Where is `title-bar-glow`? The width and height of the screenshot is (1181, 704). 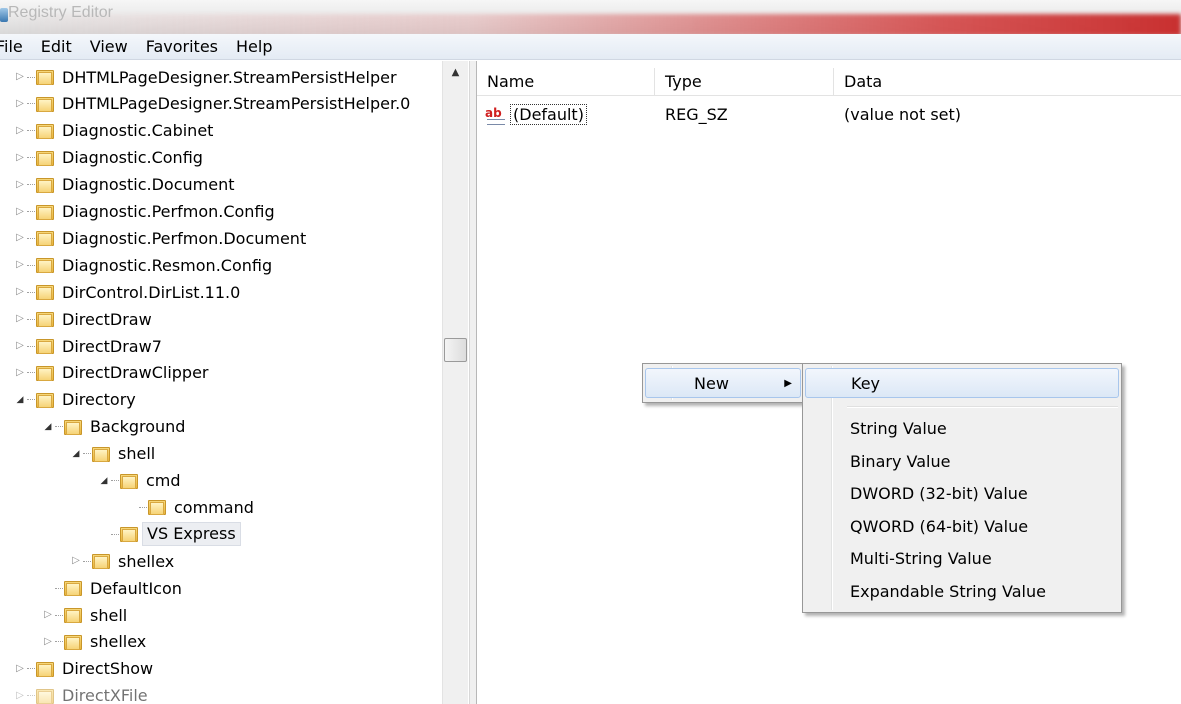
title-bar-glow is located at coordinates (590, 24).